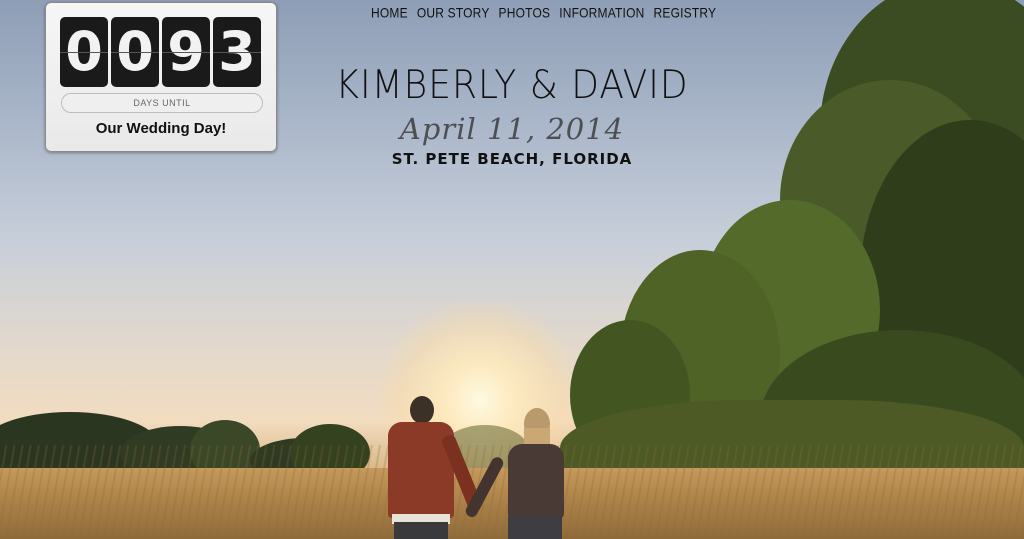 This screenshot has height=539, width=1024. I want to click on wedding-location: ST. PETE BEACH, FLORIDA, so click(512, 159).